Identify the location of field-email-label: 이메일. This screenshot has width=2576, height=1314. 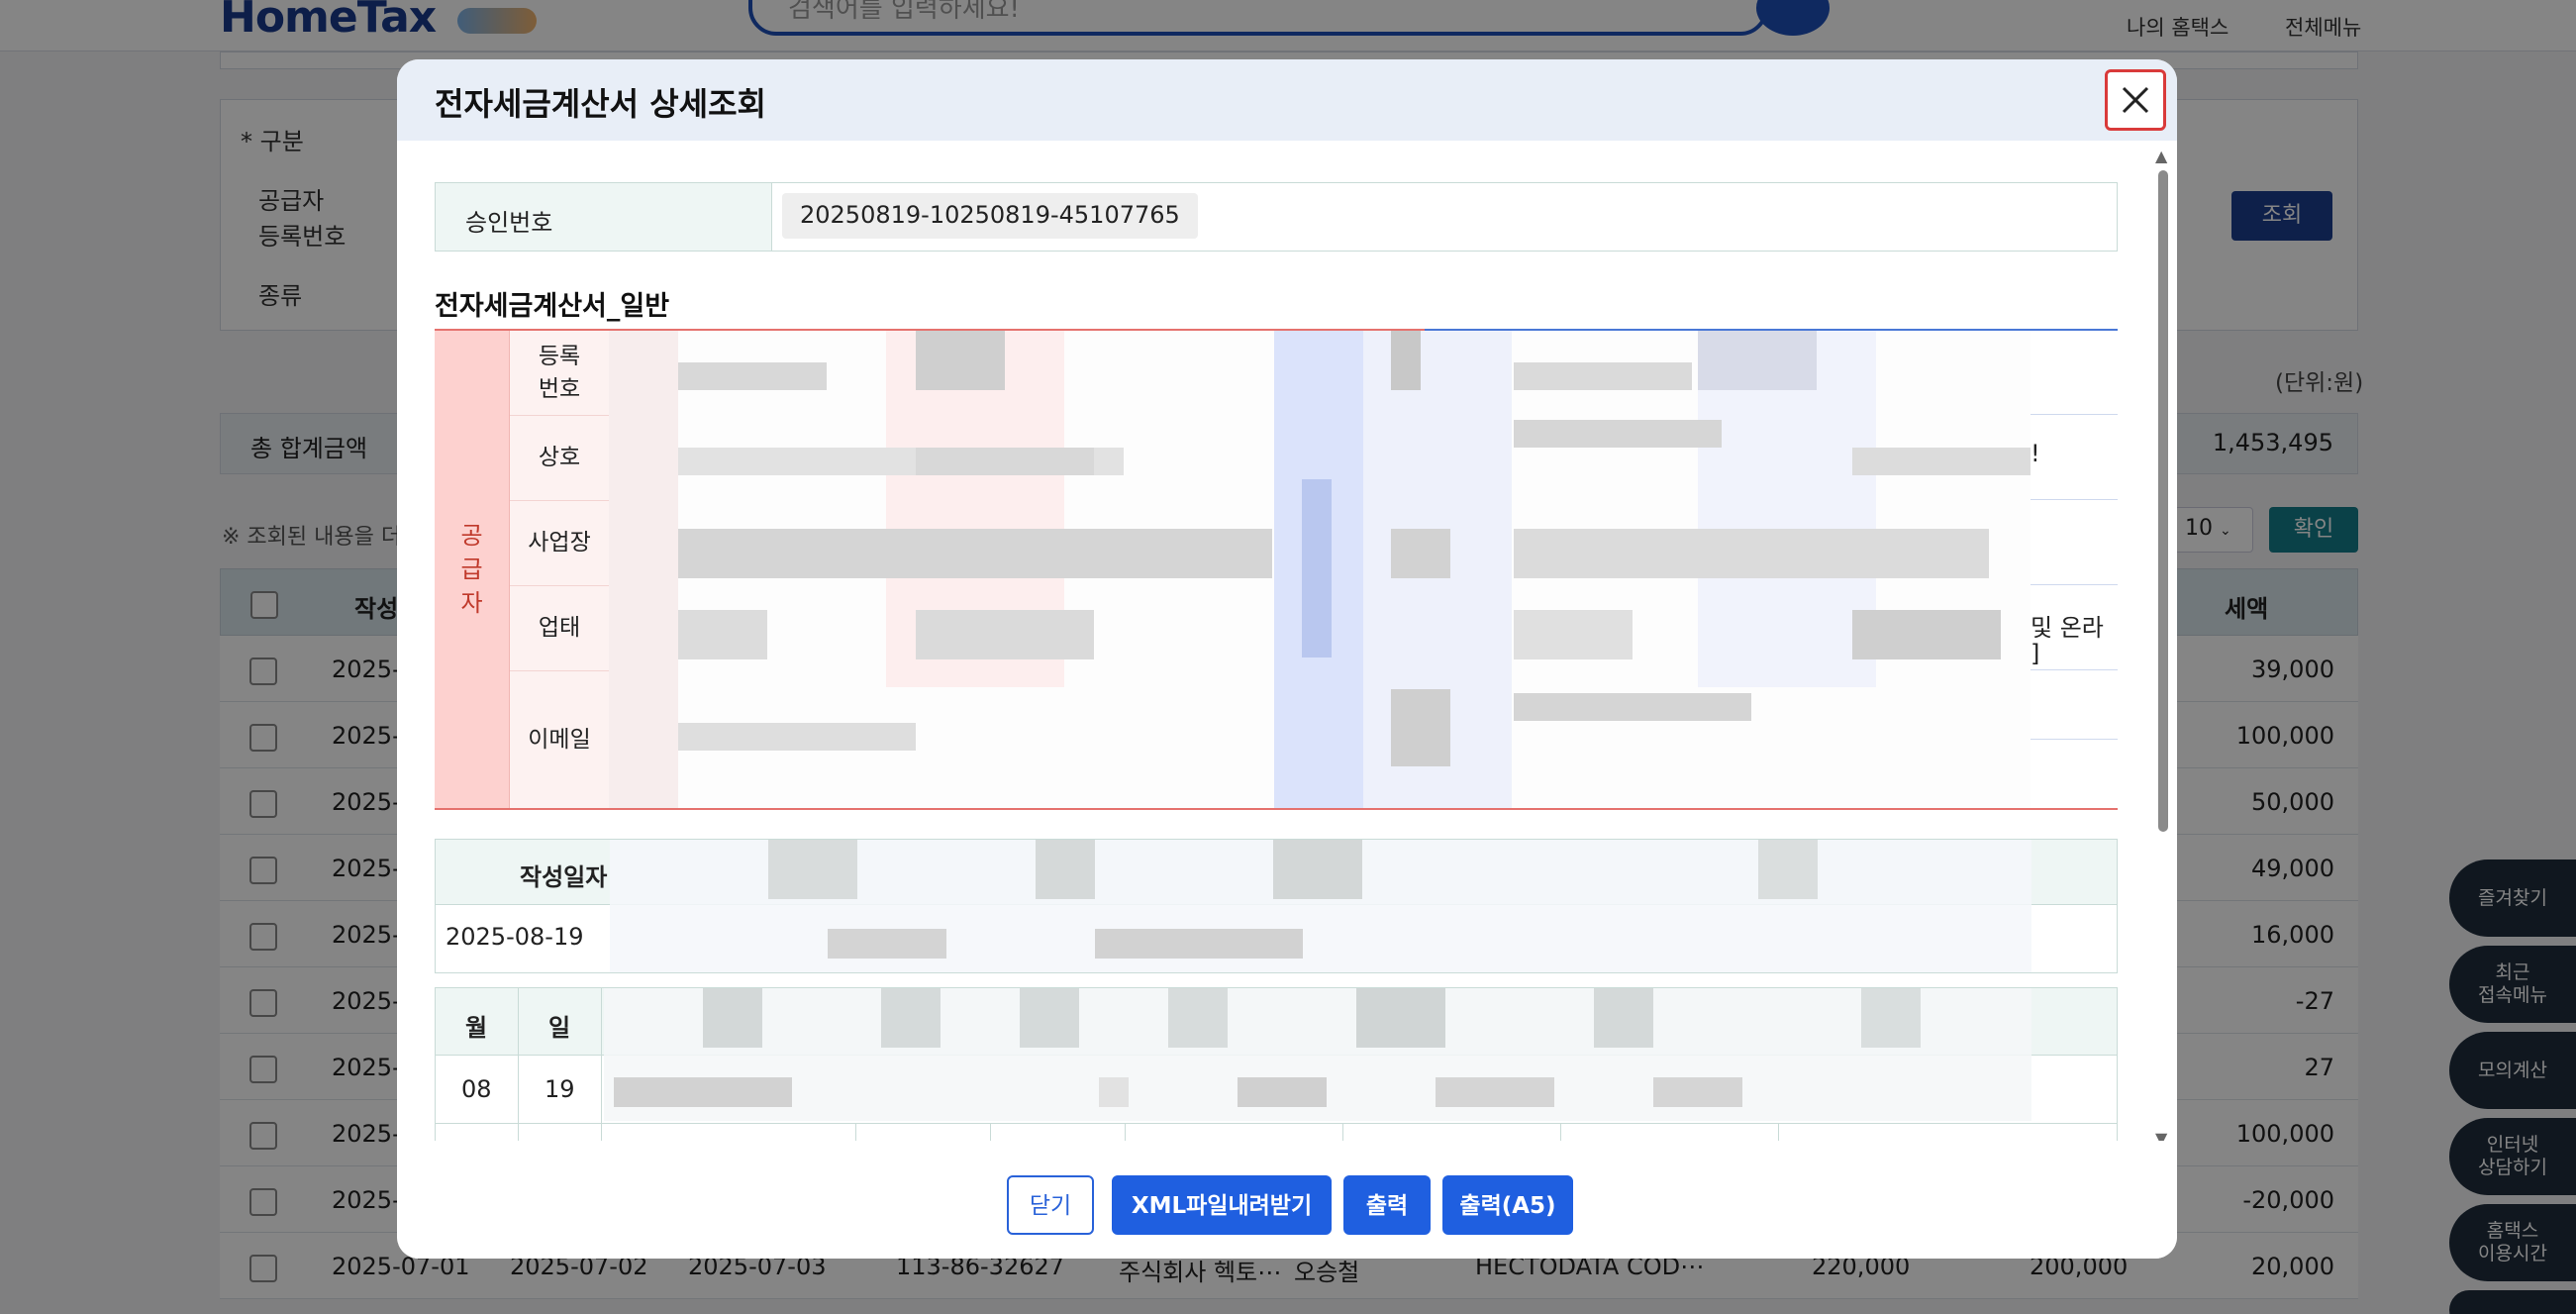
(560, 739).